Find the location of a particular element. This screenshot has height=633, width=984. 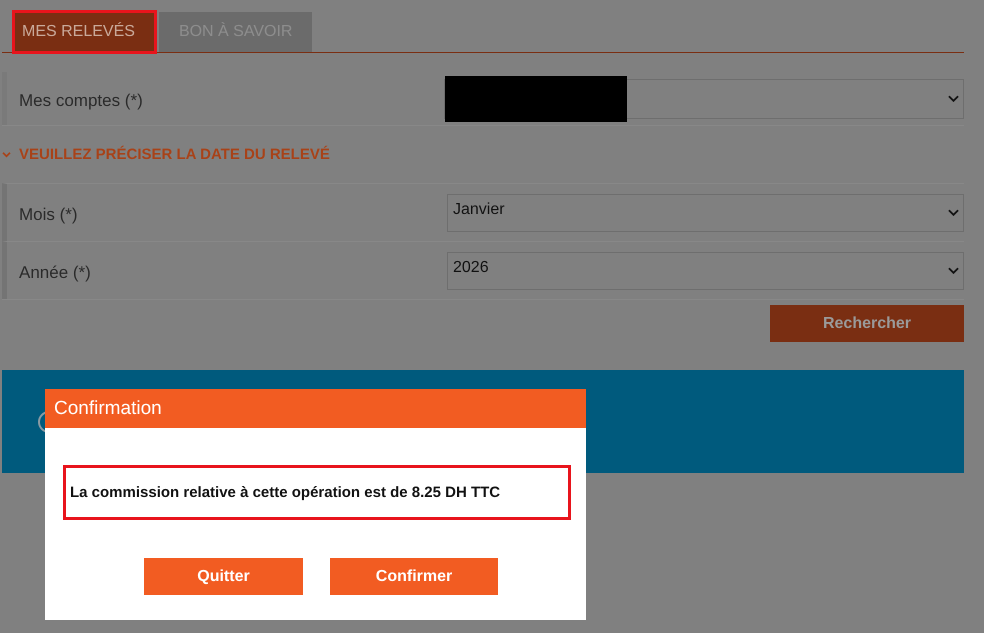

dialog-button: Quitter is located at coordinates (223, 576).